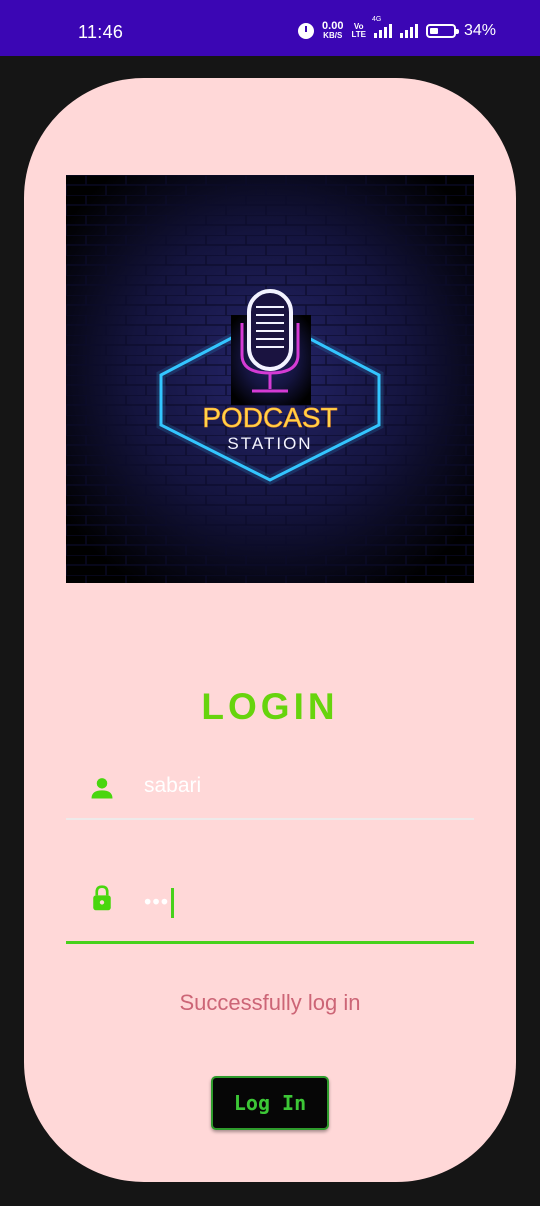  What do you see at coordinates (270, 706) in the screenshot?
I see `login-title: LOGIN` at bounding box center [270, 706].